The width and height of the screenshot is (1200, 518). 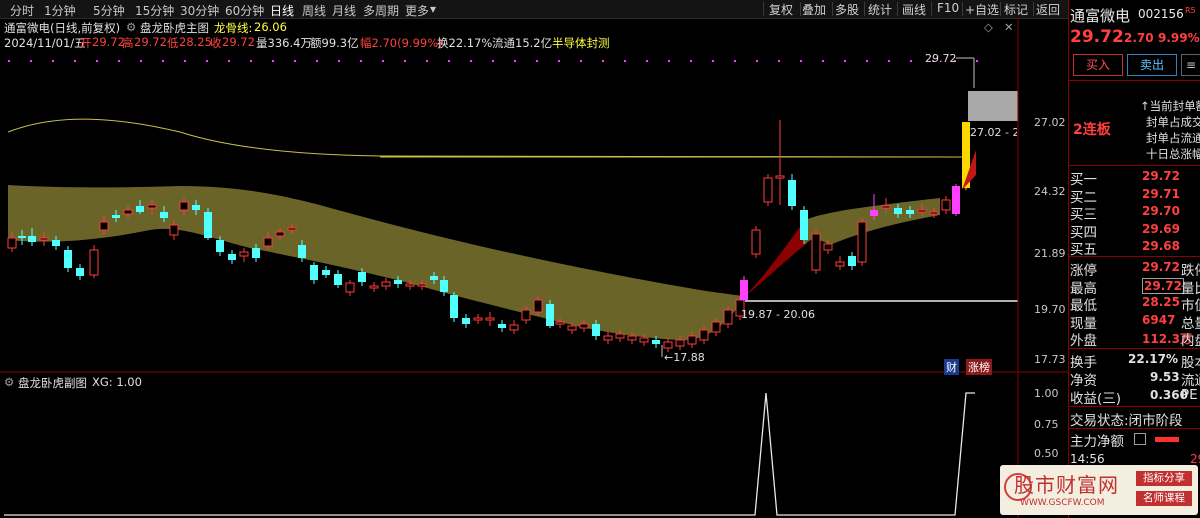 What do you see at coordinates (1096, 399) in the screenshot?
I see `stat-label: 收益(三)` at bounding box center [1096, 399].